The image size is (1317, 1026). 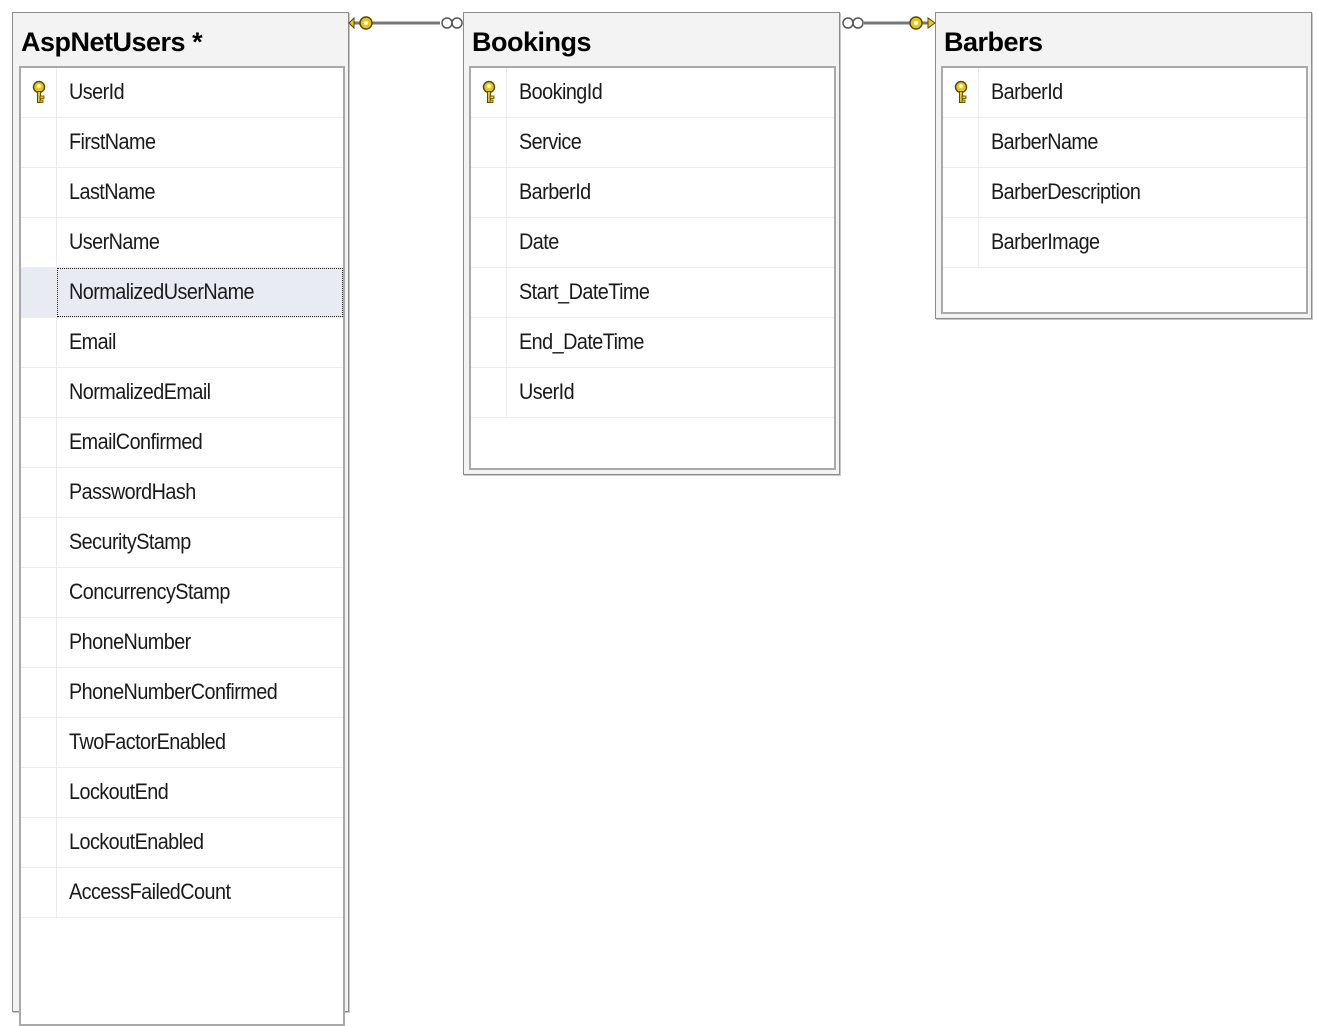 What do you see at coordinates (200, 842) in the screenshot?
I see `column-name-cell: LockoutEnabled` at bounding box center [200, 842].